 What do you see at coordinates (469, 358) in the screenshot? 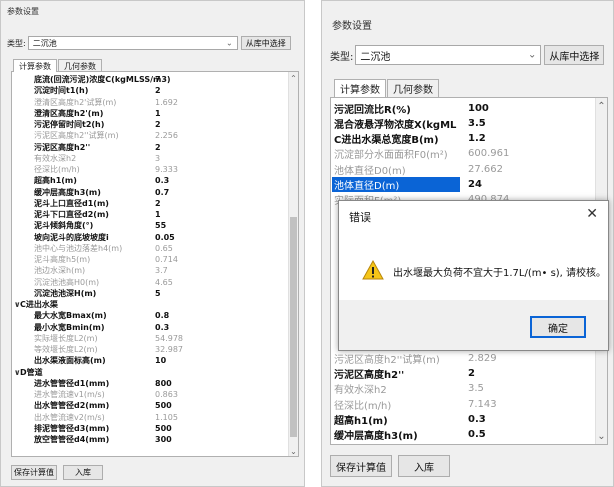
I see `param-row: 污泥区高度h2''试算(m) 2.829` at bounding box center [469, 358].